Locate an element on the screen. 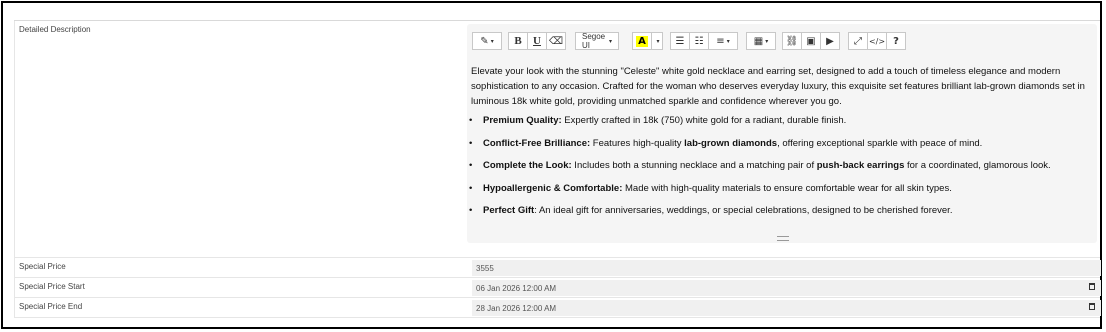 This screenshot has height=332, width=1106. unordered-list-icon: ☰ is located at coordinates (680, 41).